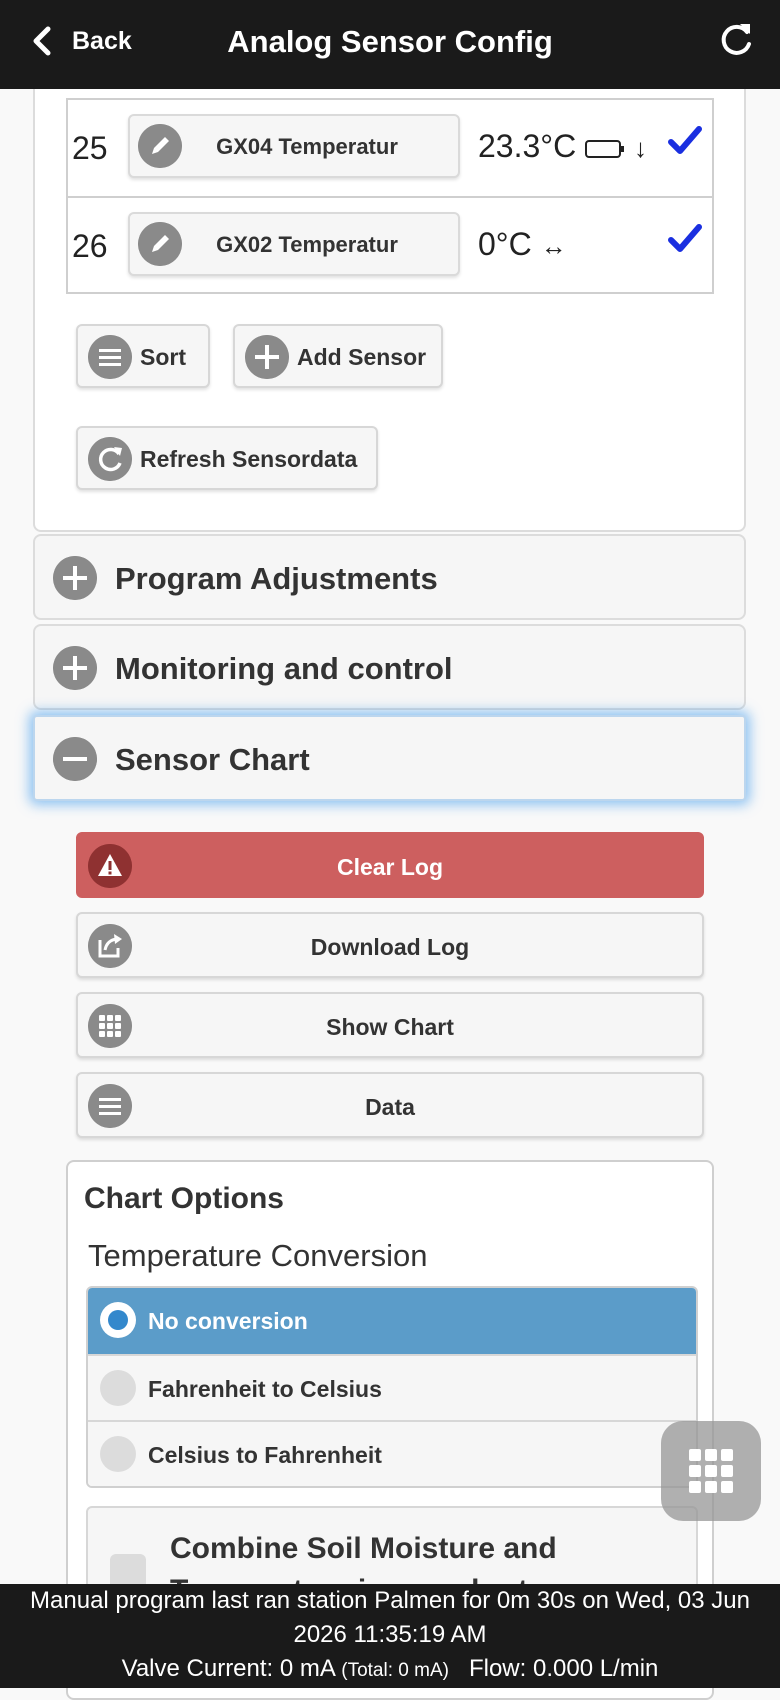 This screenshot has height=1700, width=780. I want to click on sensor-value: 23.3°C ↓, so click(562, 146).